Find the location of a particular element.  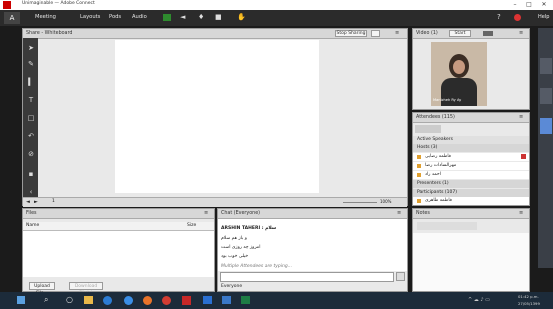

status-icon is located at coordinates (167, 17).